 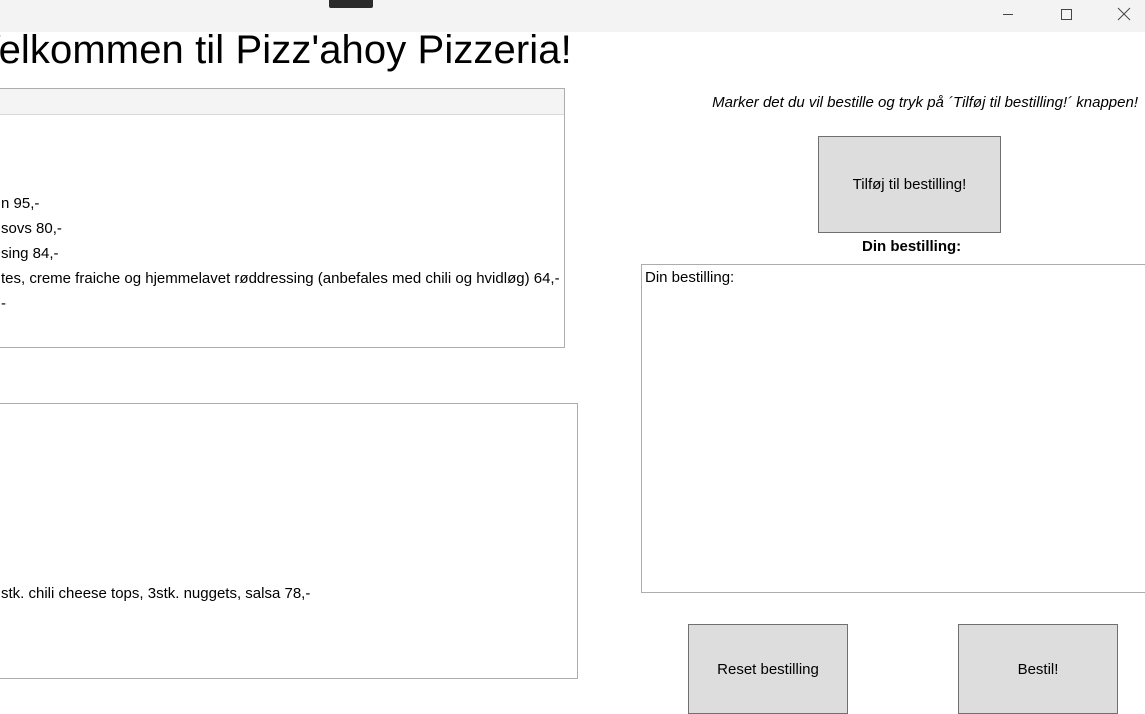 I want to click on minimize-icon, so click(x=1008, y=14).